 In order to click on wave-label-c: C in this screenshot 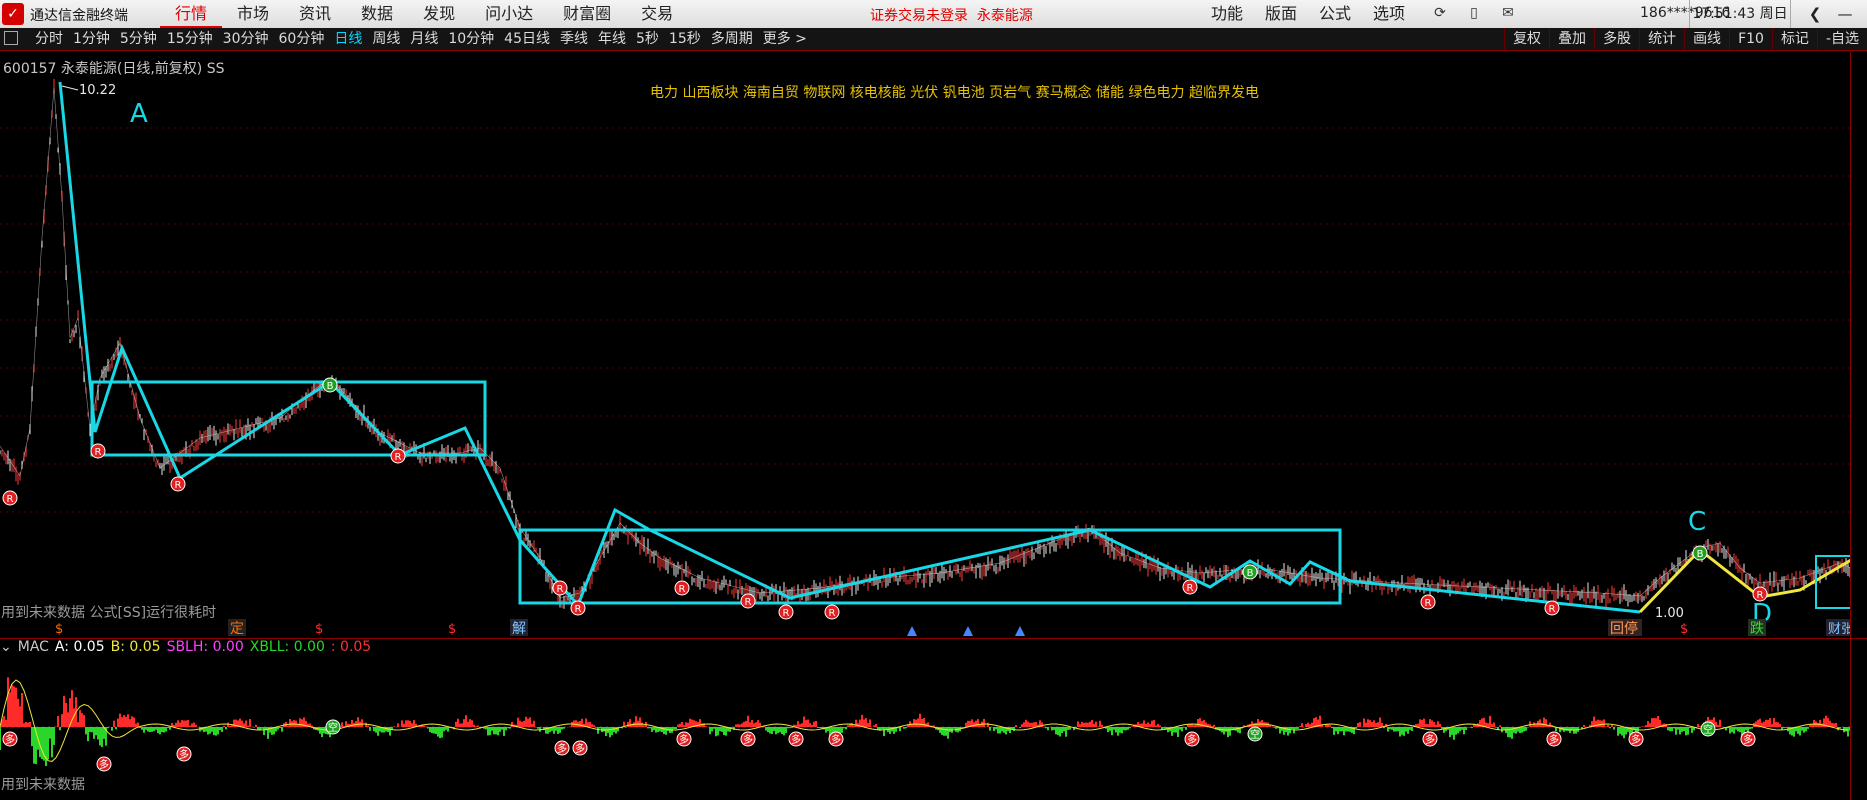, I will do `click(1697, 522)`.